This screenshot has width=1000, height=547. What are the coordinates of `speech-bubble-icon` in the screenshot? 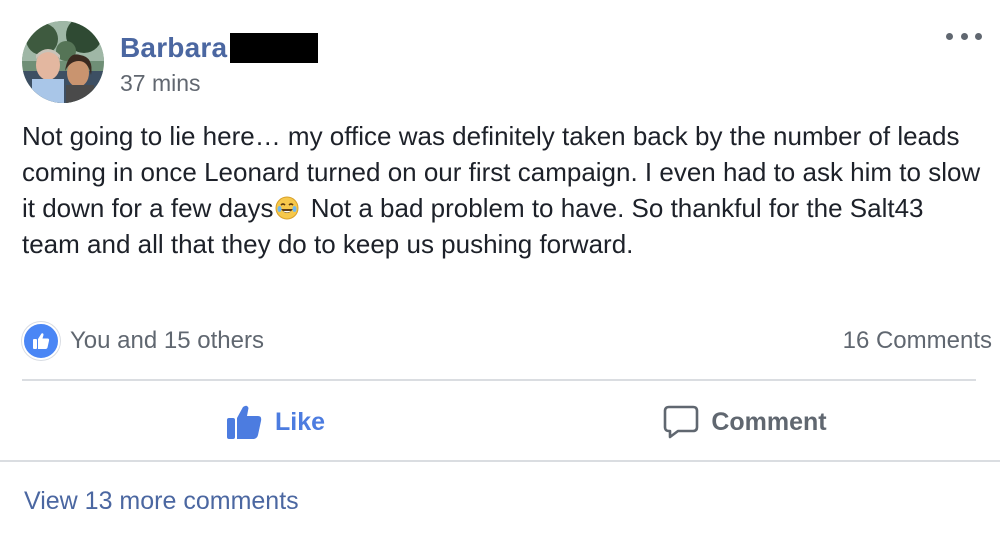 It's located at (681, 422).